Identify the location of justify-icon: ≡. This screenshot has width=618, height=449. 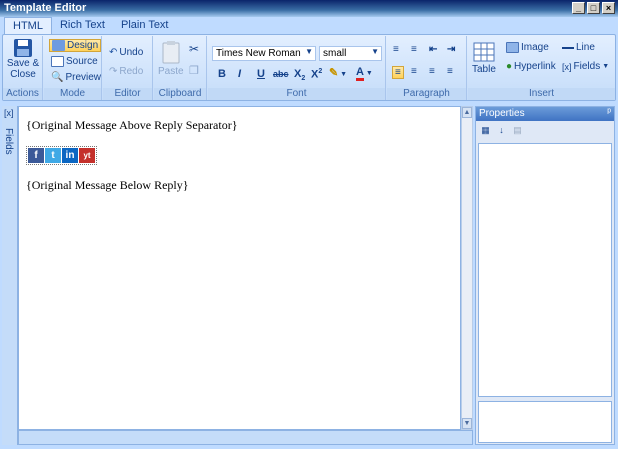
(450, 71).